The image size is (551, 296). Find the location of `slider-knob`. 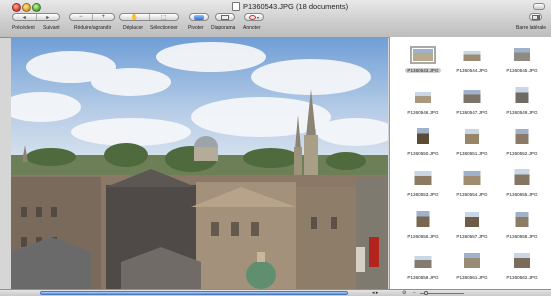

slider-knob is located at coordinates (426, 293).